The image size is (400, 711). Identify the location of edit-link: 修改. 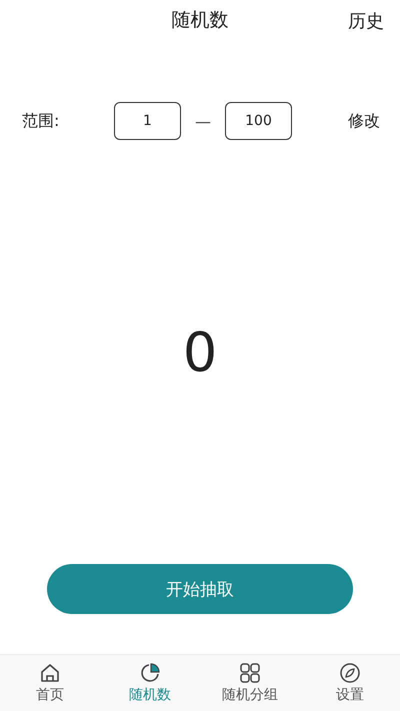
(364, 121).